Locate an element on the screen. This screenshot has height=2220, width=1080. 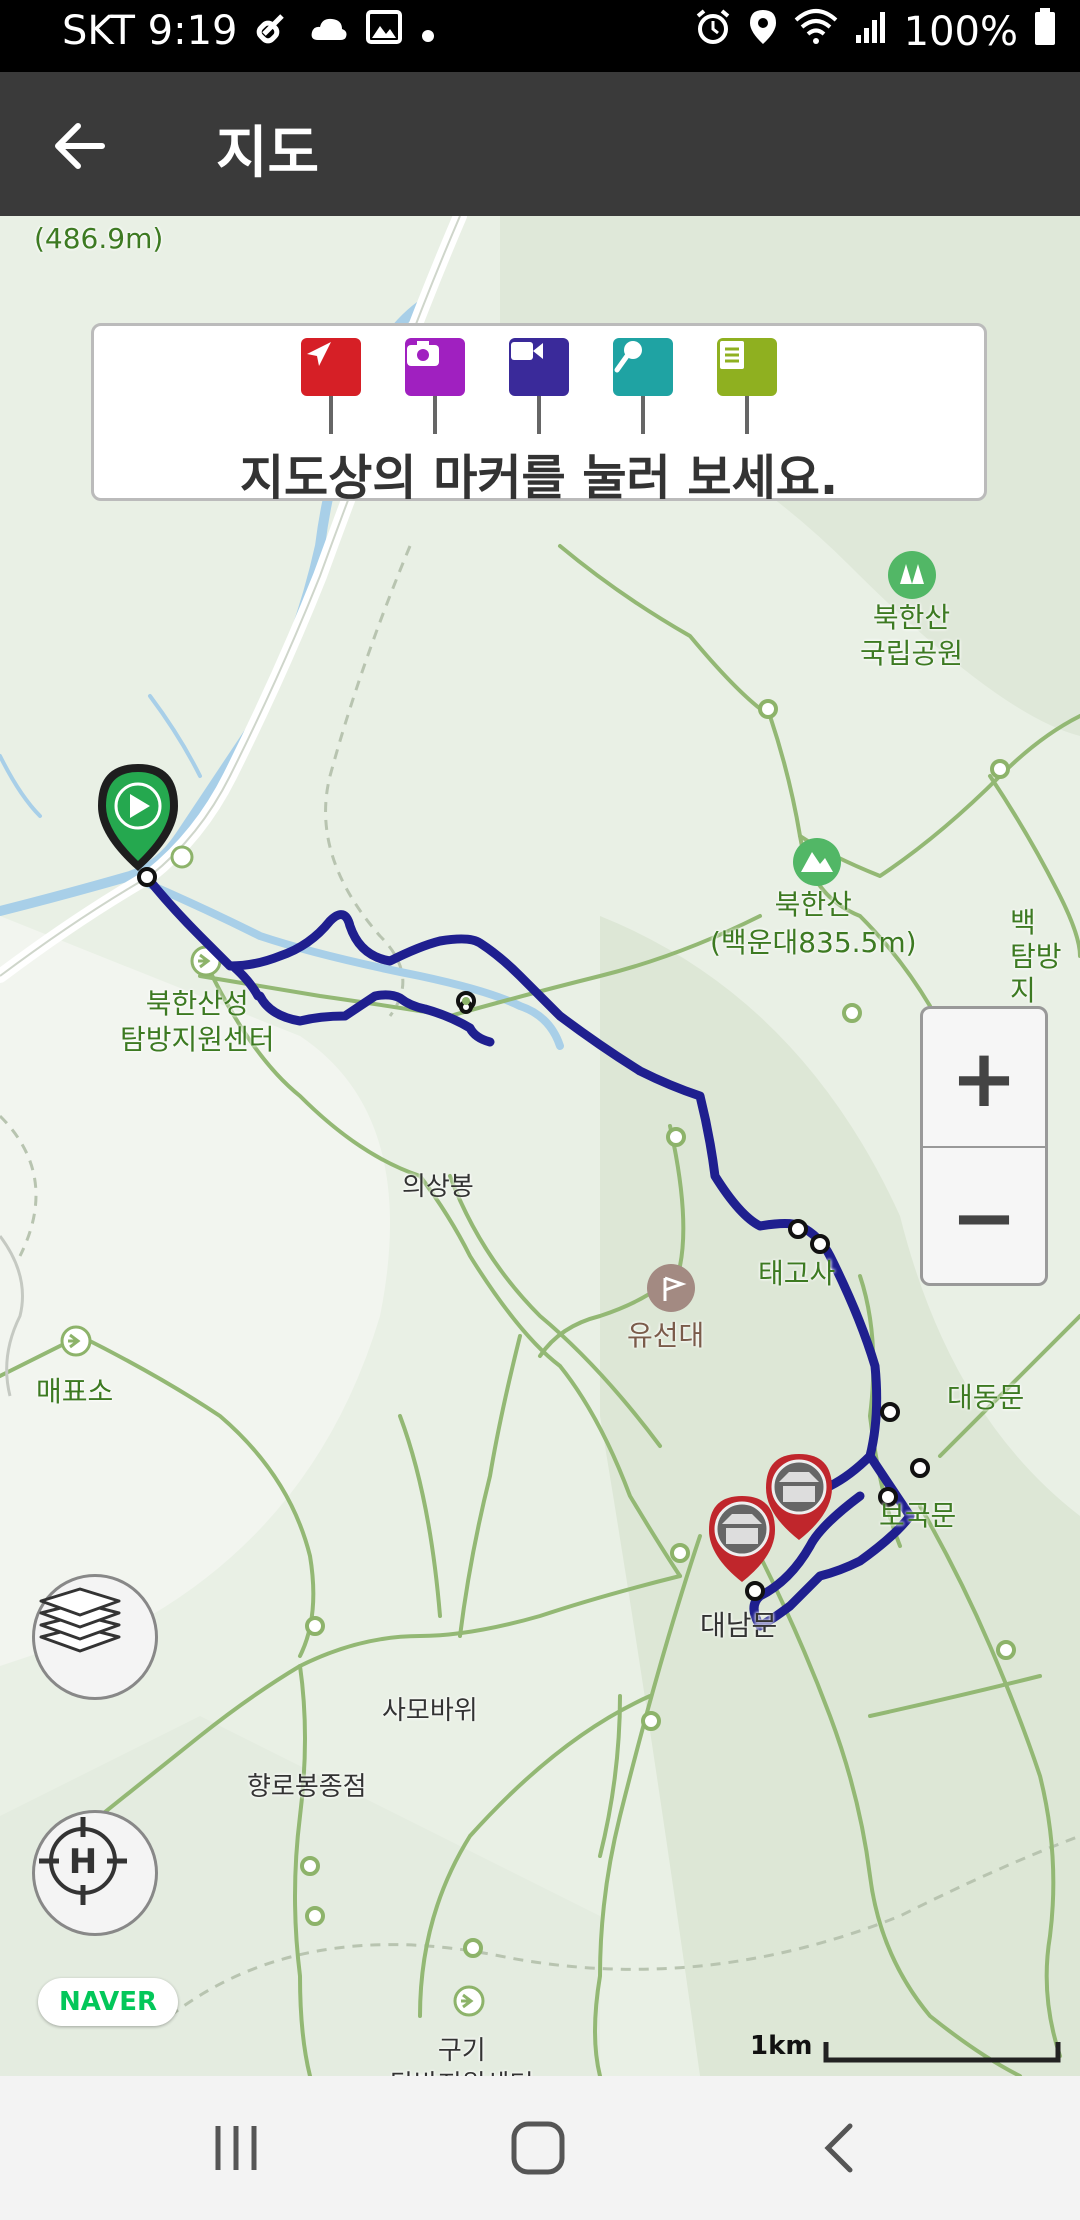
elevation-label: (486.9m) is located at coordinates (99, 238).